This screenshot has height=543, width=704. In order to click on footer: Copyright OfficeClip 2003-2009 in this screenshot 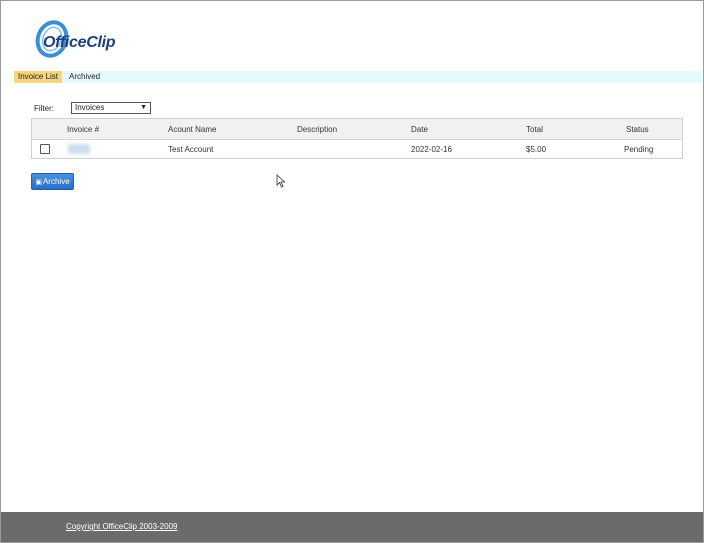, I will do `click(352, 527)`.